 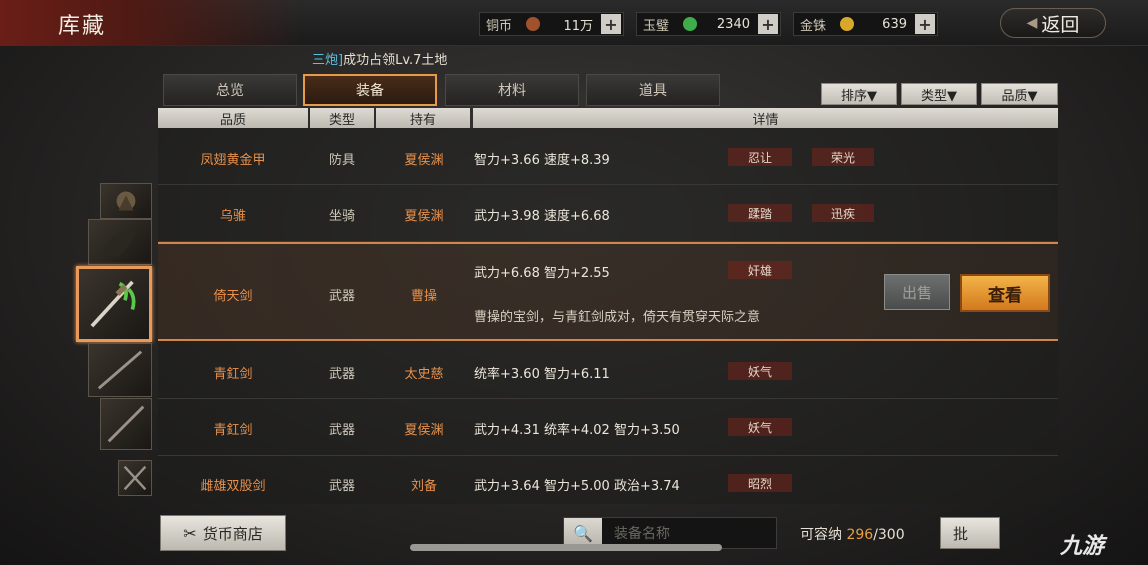 What do you see at coordinates (542, 374) in the screenshot?
I see `item-stats: 统率+3.60 智力+6.11` at bounding box center [542, 374].